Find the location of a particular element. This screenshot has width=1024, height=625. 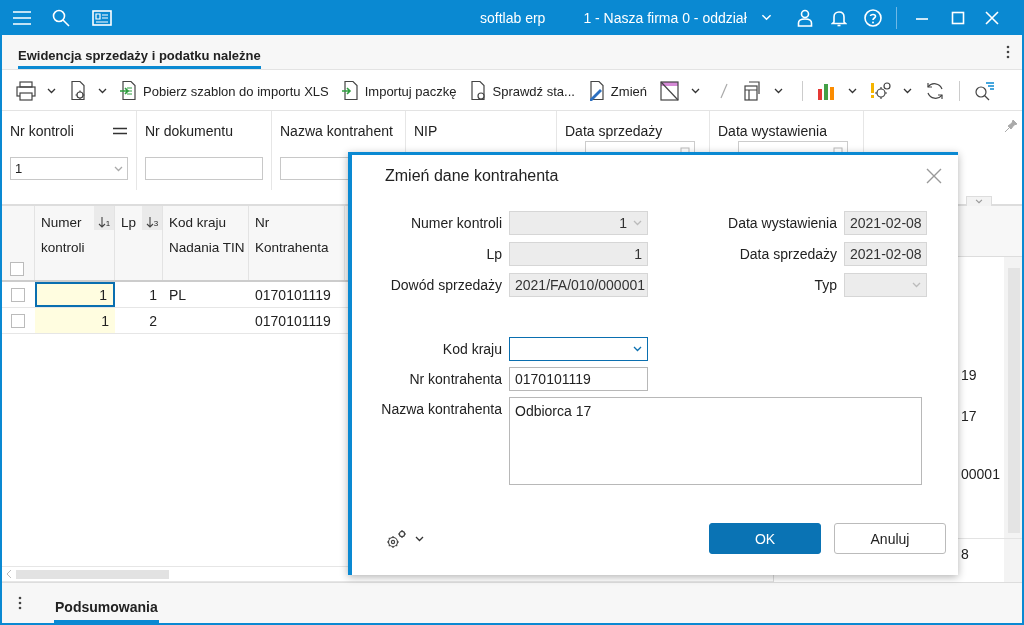

pin-icon is located at coordinates (1011, 126).